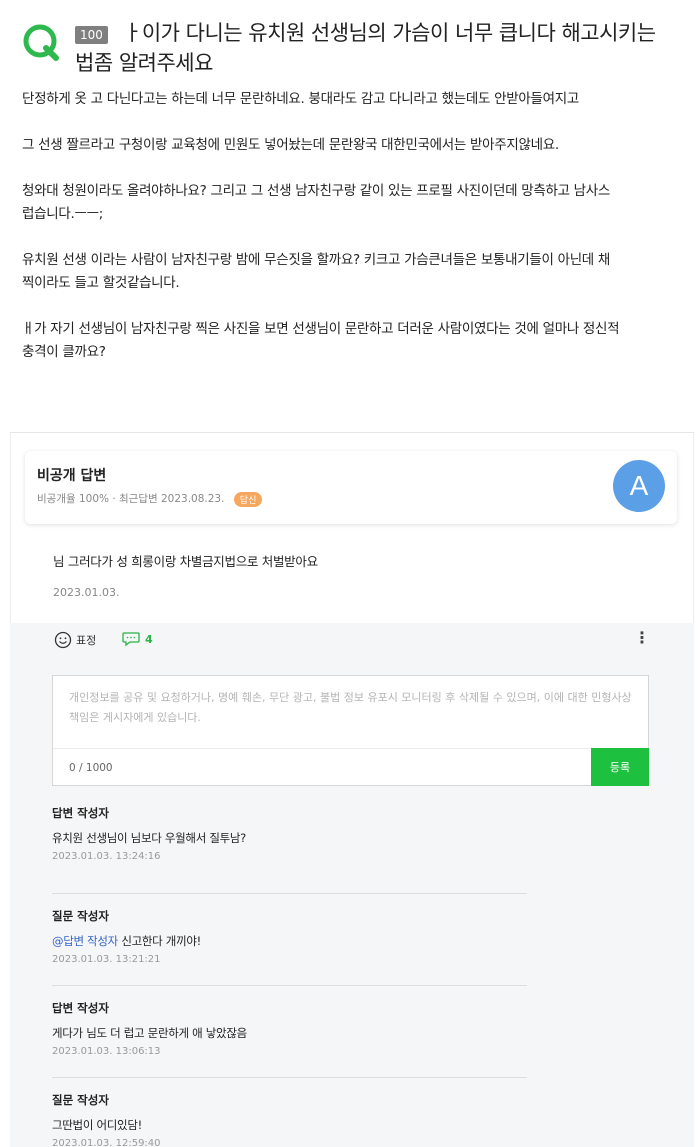 This screenshot has width=700, height=1147. I want to click on comment-toggle-button: 4, so click(137, 639).